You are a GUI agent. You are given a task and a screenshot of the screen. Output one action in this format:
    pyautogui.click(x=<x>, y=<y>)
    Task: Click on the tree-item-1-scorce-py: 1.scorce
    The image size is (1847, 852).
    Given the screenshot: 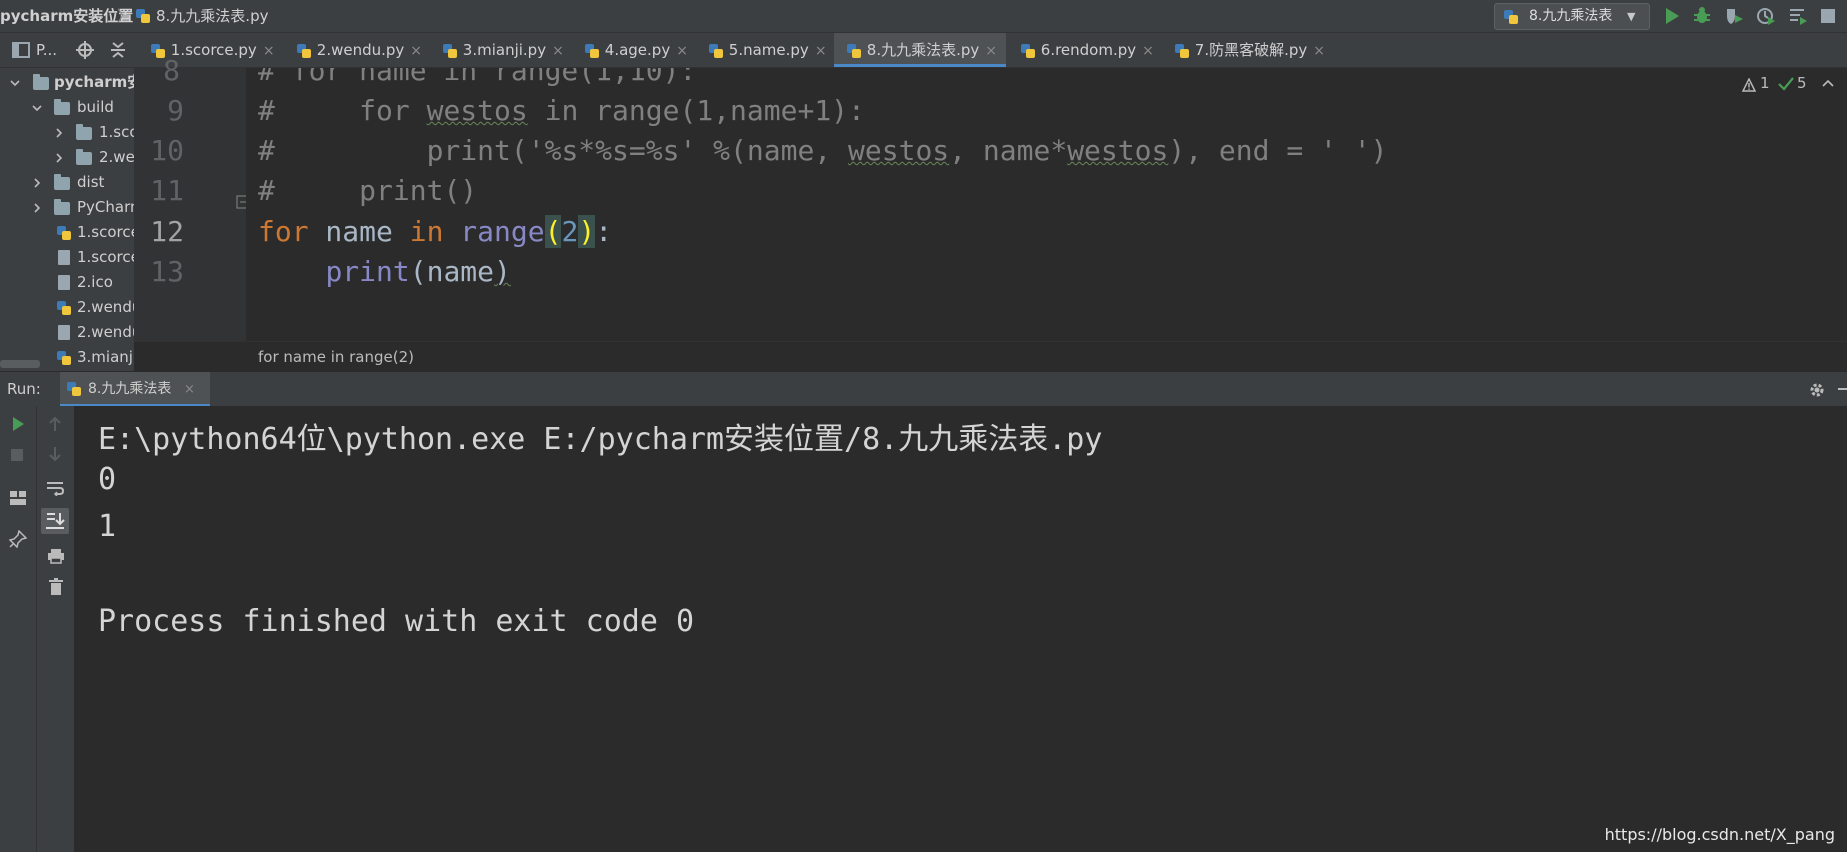 What is the action you would take?
    pyautogui.click(x=67, y=232)
    